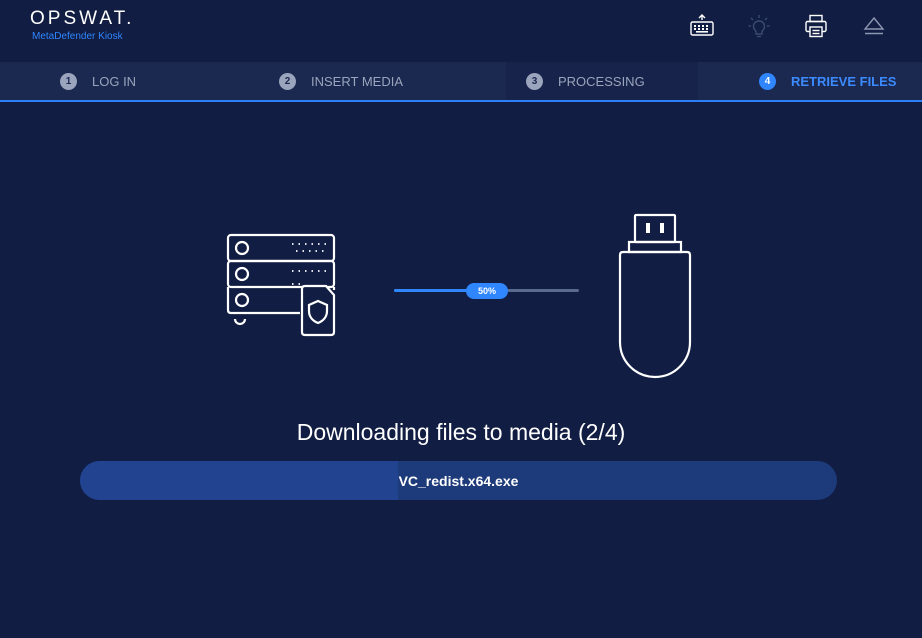 The height and width of the screenshot is (638, 922). I want to click on step-log-in: 1 LOG IN, so click(98, 81).